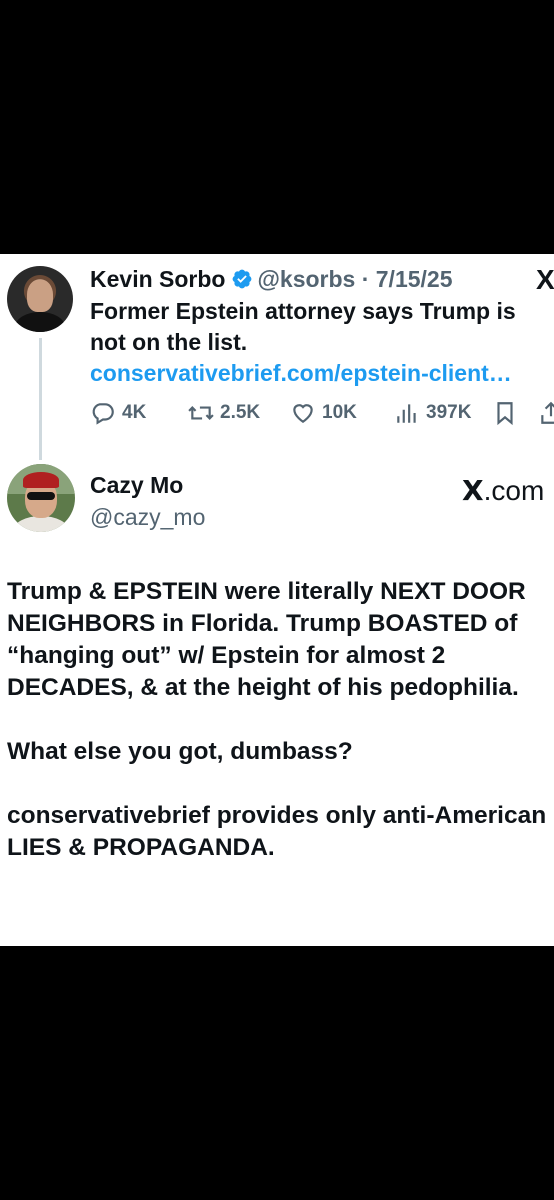  Describe the element at coordinates (180, 751) in the screenshot. I see `reply-paragraph-2: What else you got, dumbass?` at that location.